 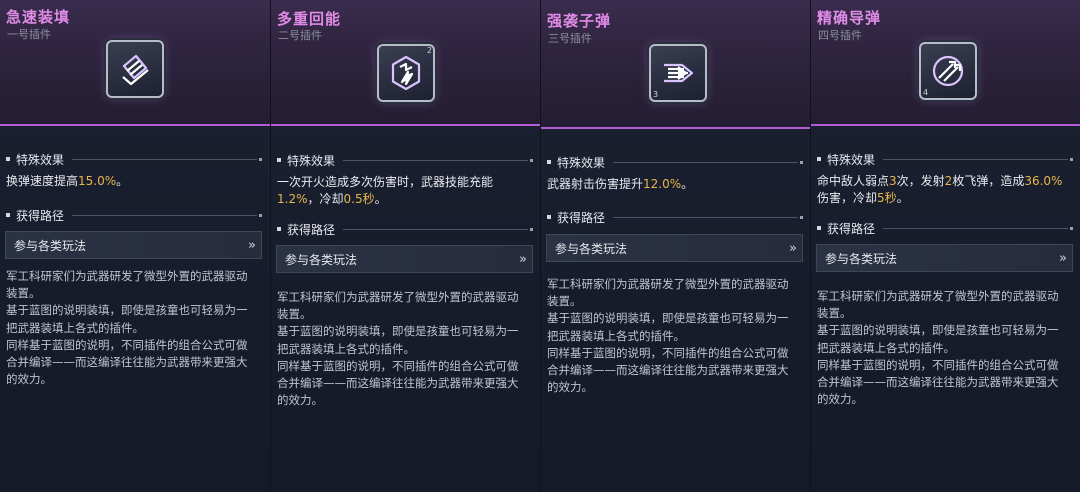 What do you see at coordinates (29, 34) in the screenshot?
I see `plugin-subtitle: 一号插件` at bounding box center [29, 34].